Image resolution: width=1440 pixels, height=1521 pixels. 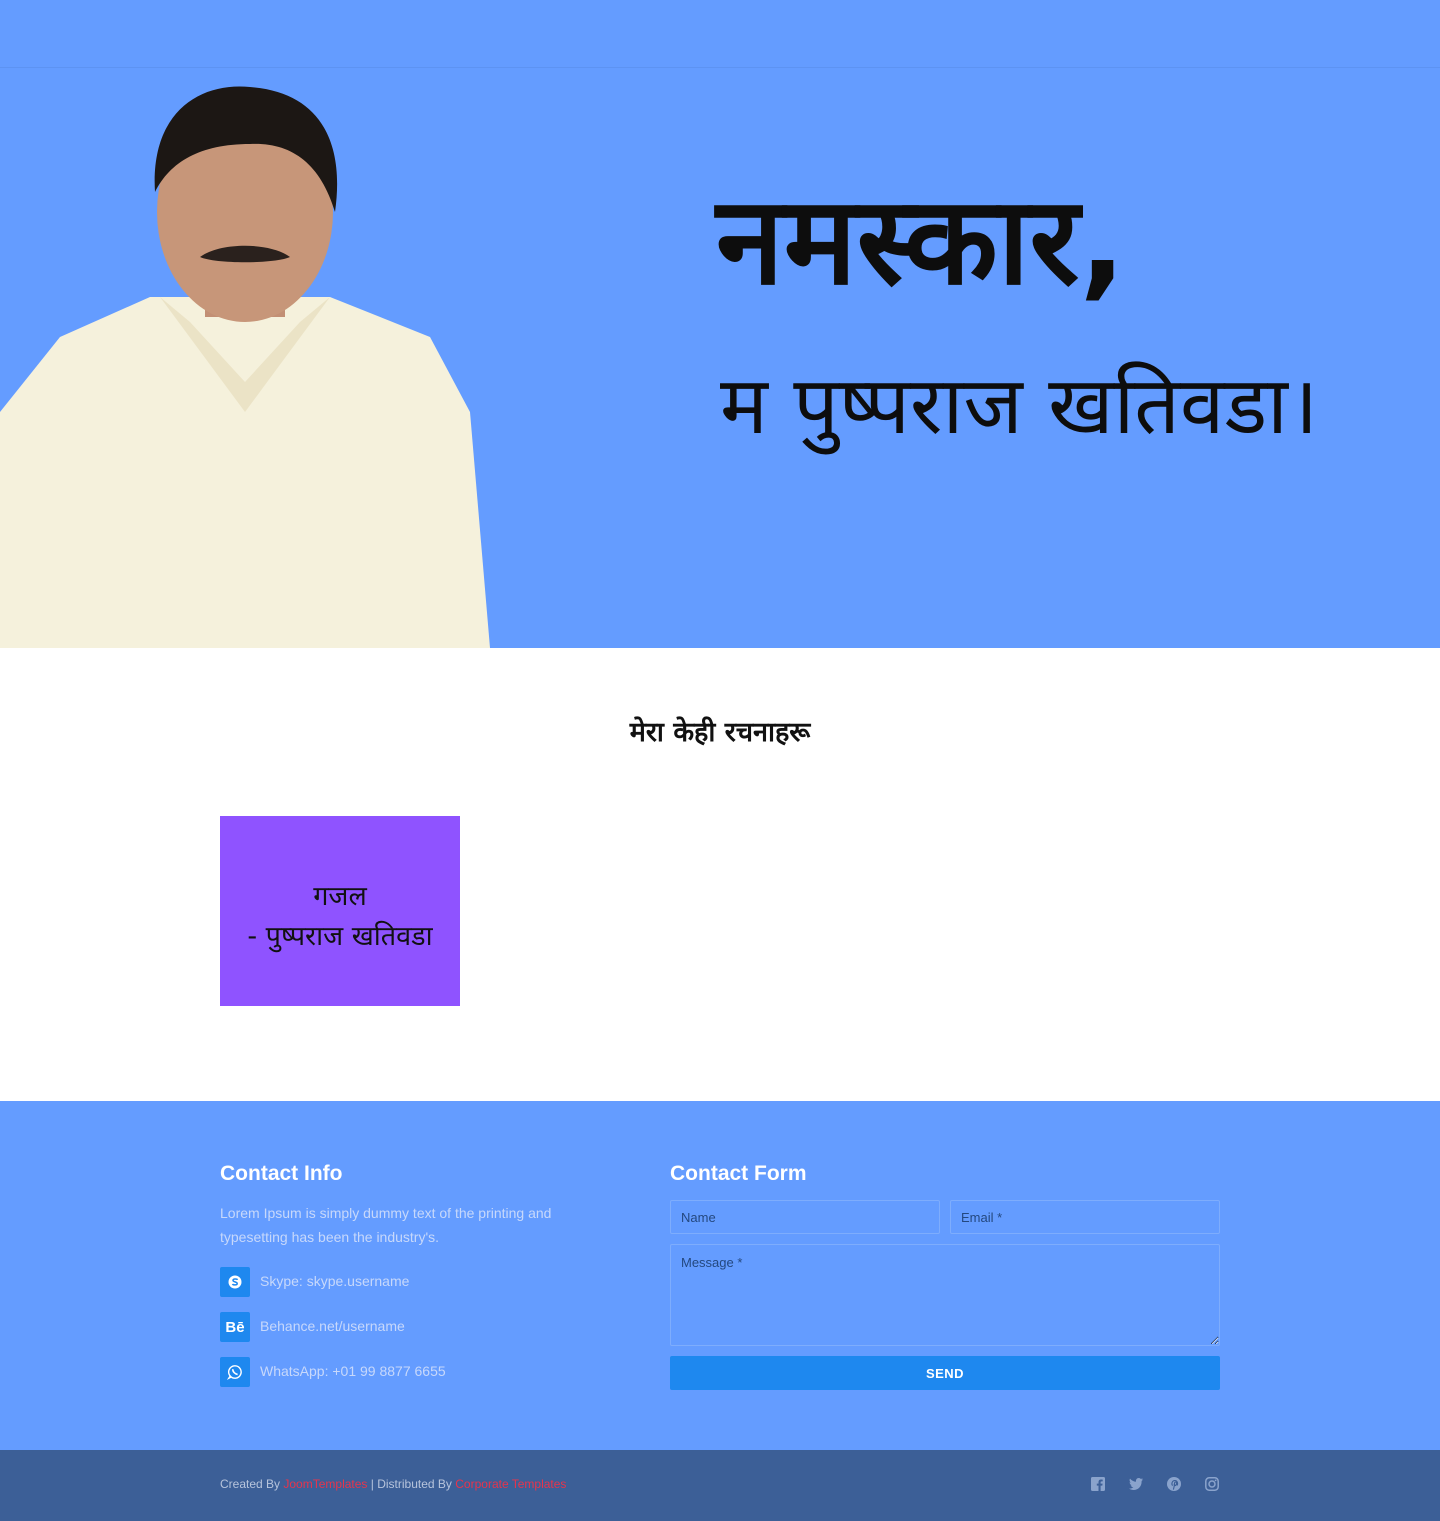 What do you see at coordinates (1155, 1484) in the screenshot?
I see `social-links` at bounding box center [1155, 1484].